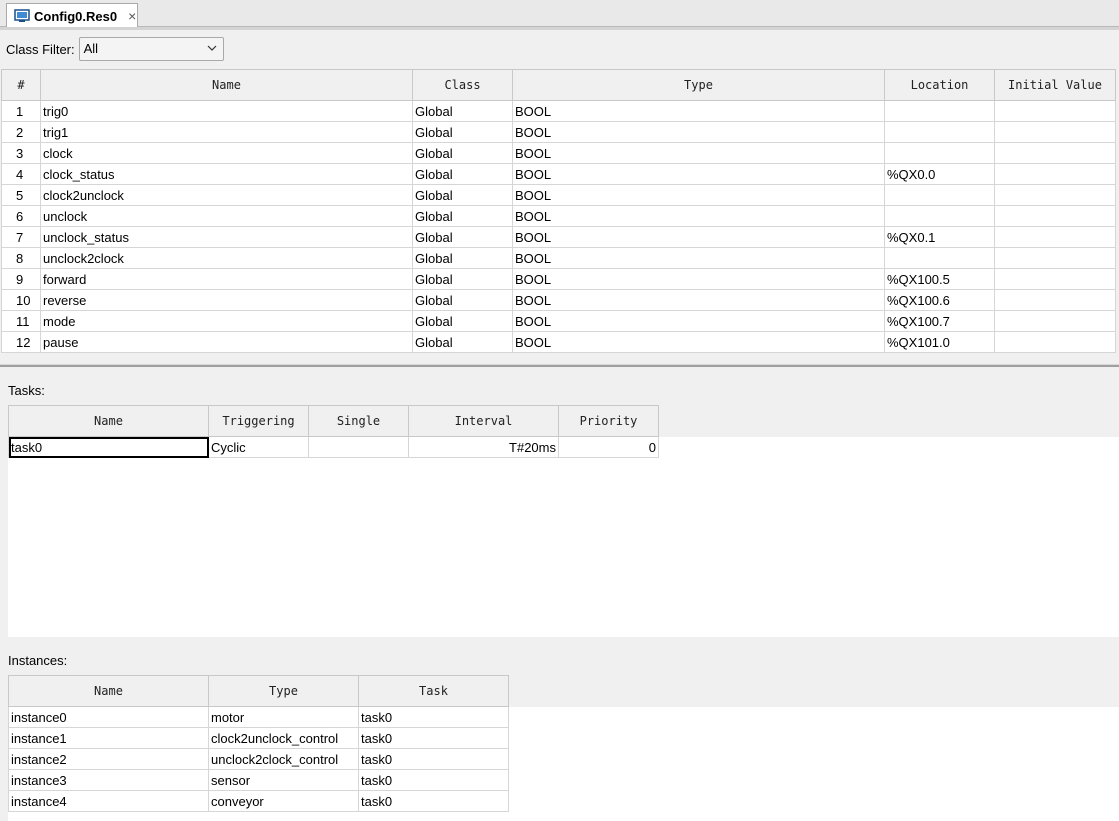  Describe the element at coordinates (108, 801) in the screenshot. I see `cell-instance-name: instance4` at that location.